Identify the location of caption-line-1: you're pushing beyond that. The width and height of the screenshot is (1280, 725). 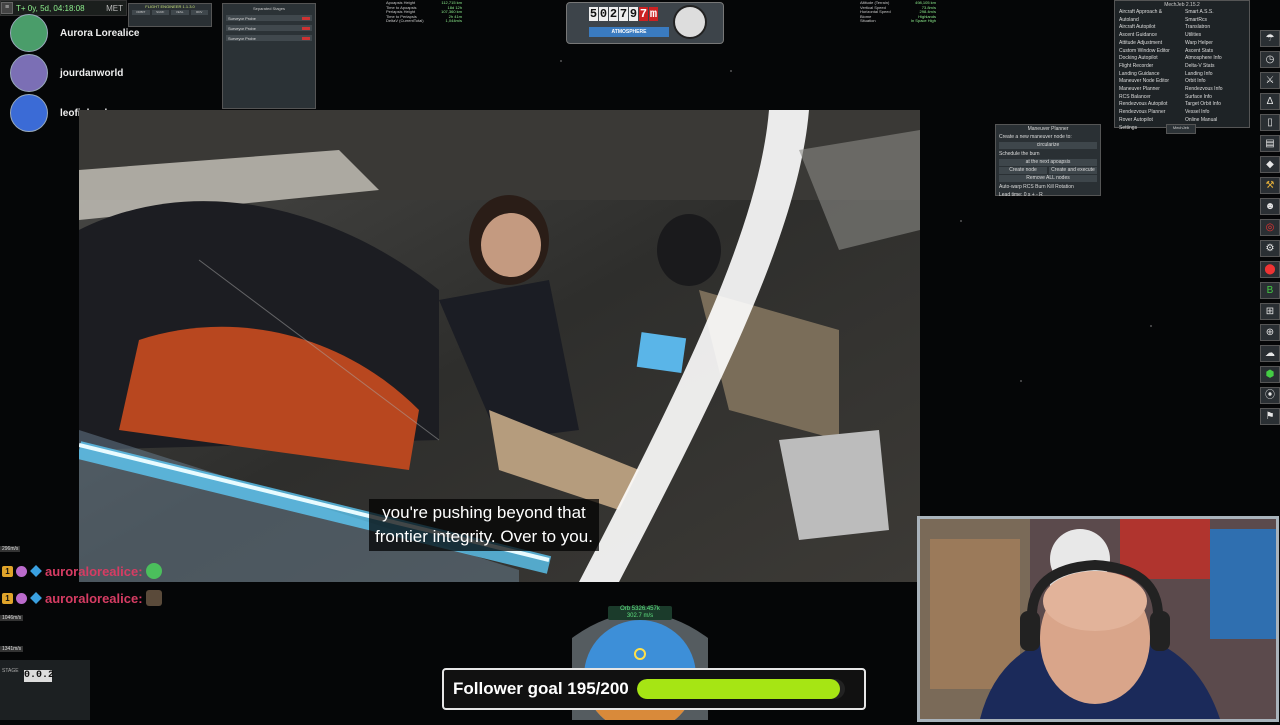
(484, 512).